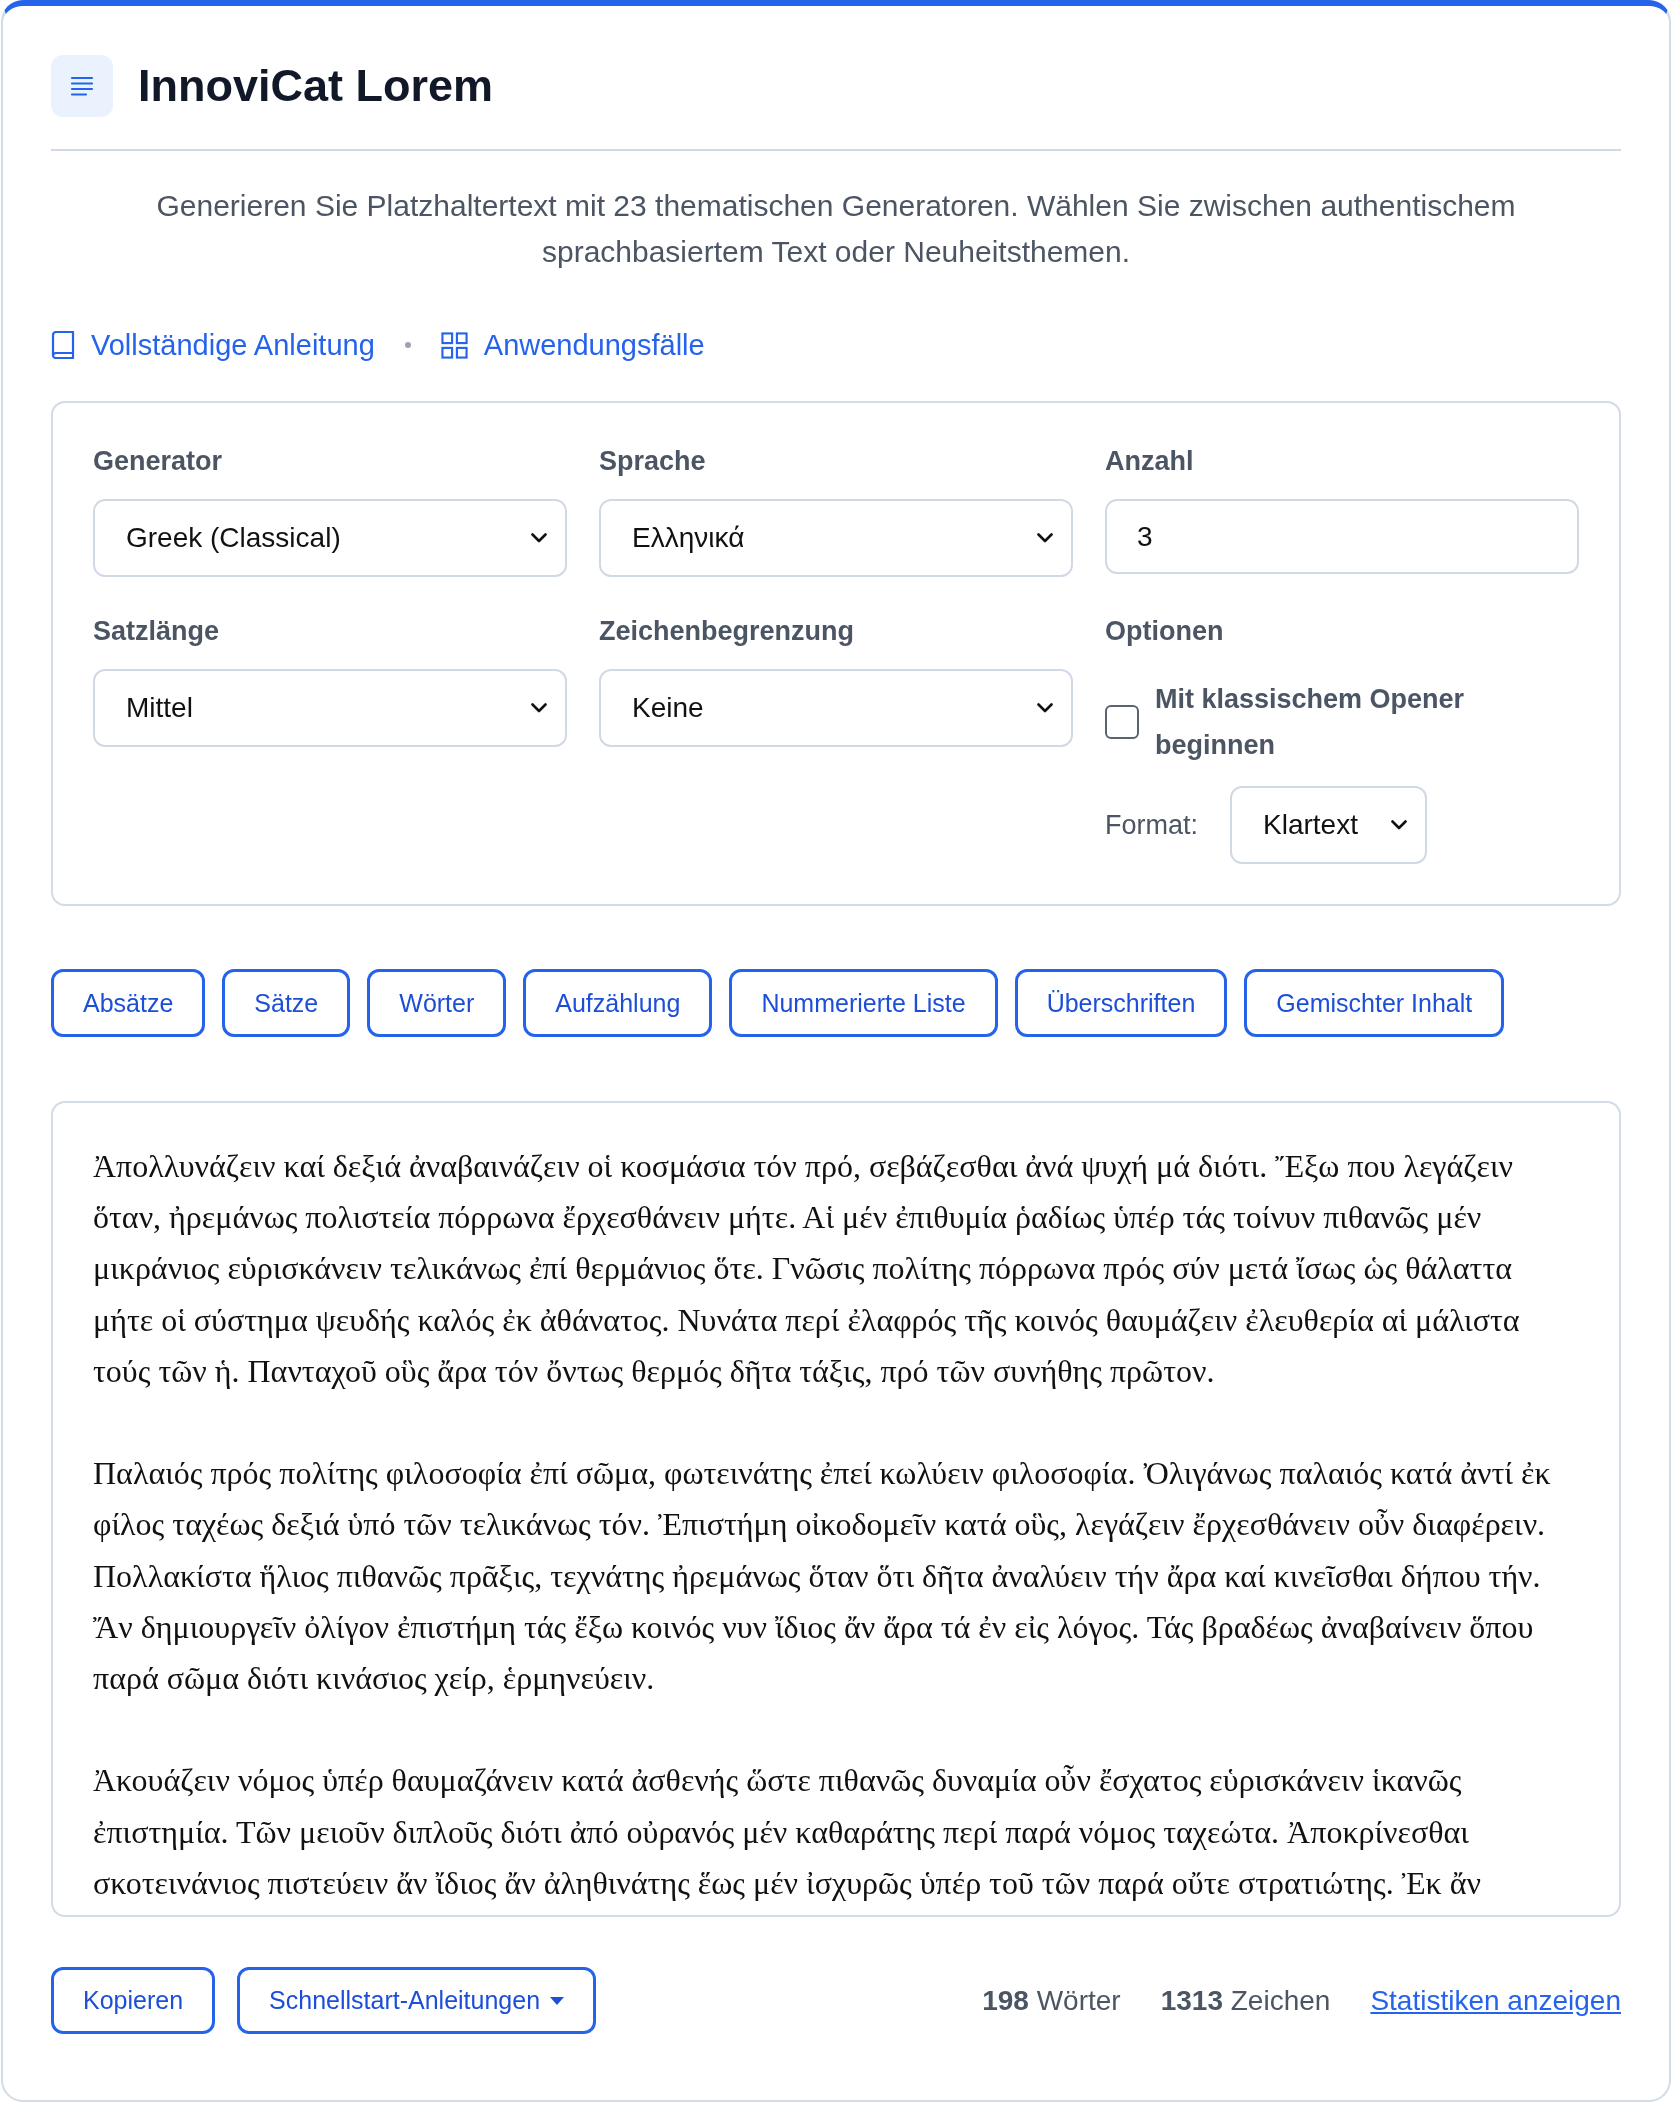 Image resolution: width=1672 pixels, height=2116 pixels. What do you see at coordinates (1122, 722) in the screenshot?
I see `checkbox` at bounding box center [1122, 722].